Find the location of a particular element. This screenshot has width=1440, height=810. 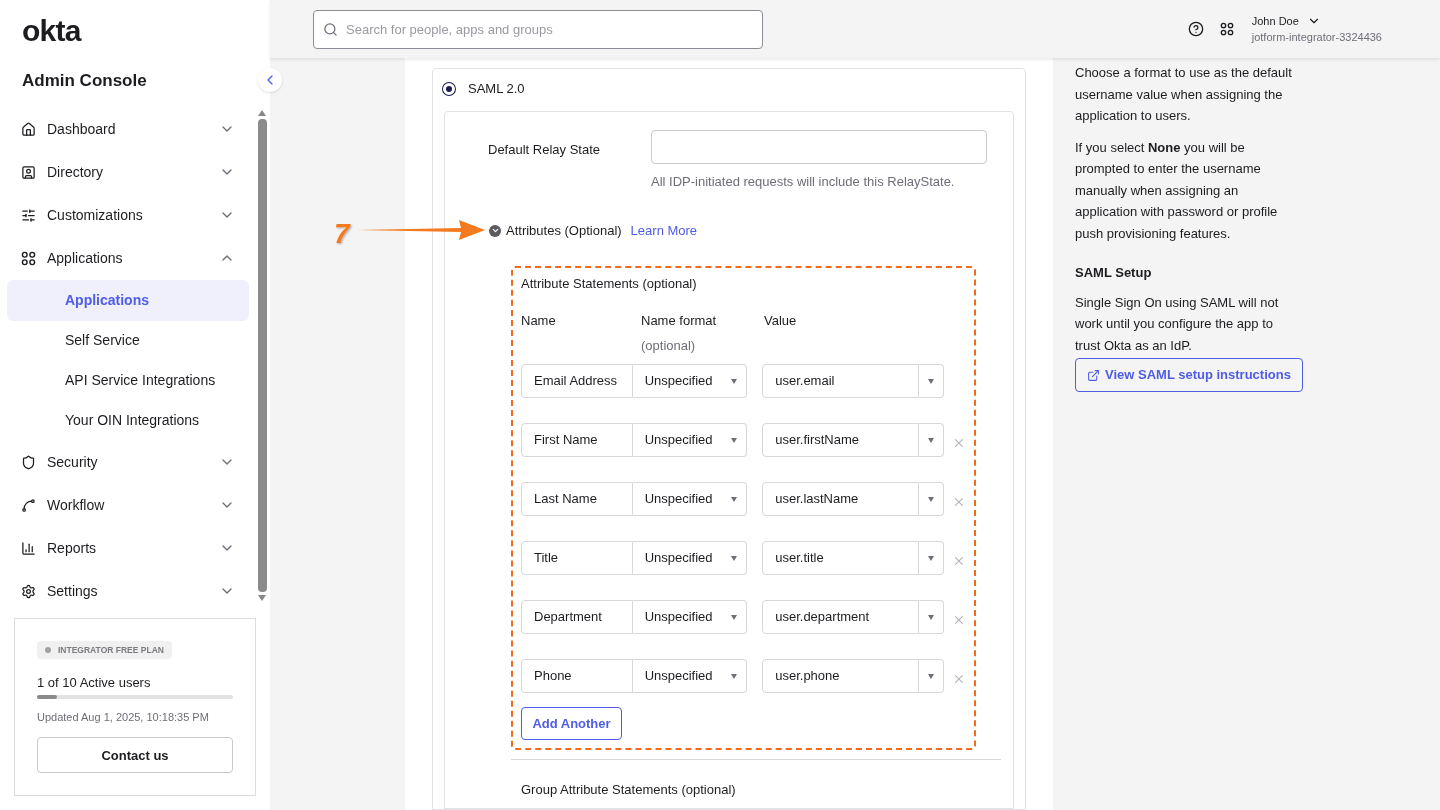

search-icon is located at coordinates (330, 29).